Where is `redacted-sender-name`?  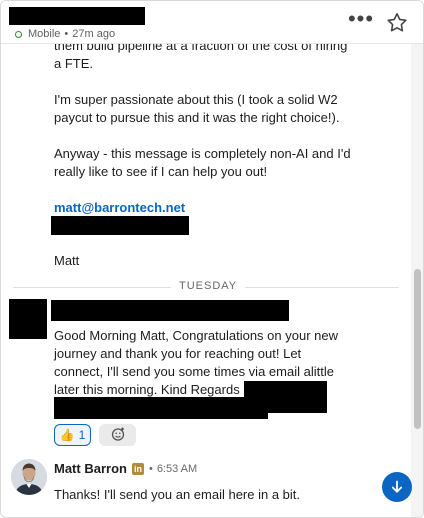 redacted-sender-name is located at coordinates (170, 310).